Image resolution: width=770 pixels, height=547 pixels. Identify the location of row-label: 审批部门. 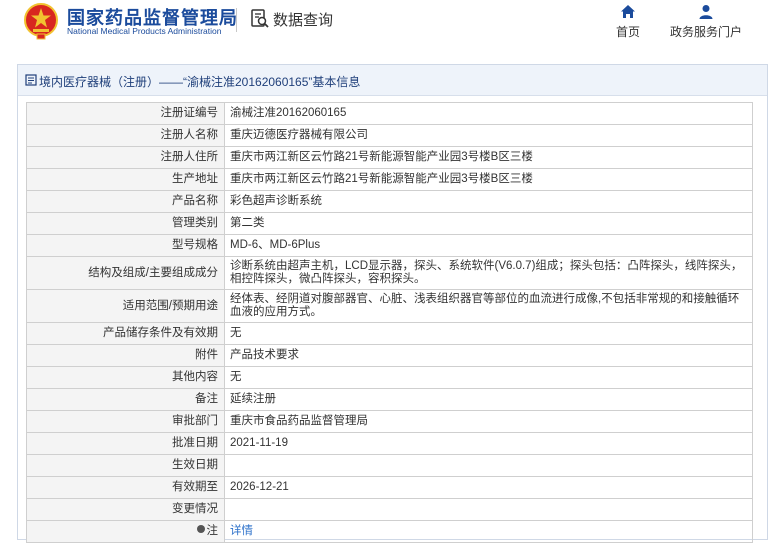
(125, 421).